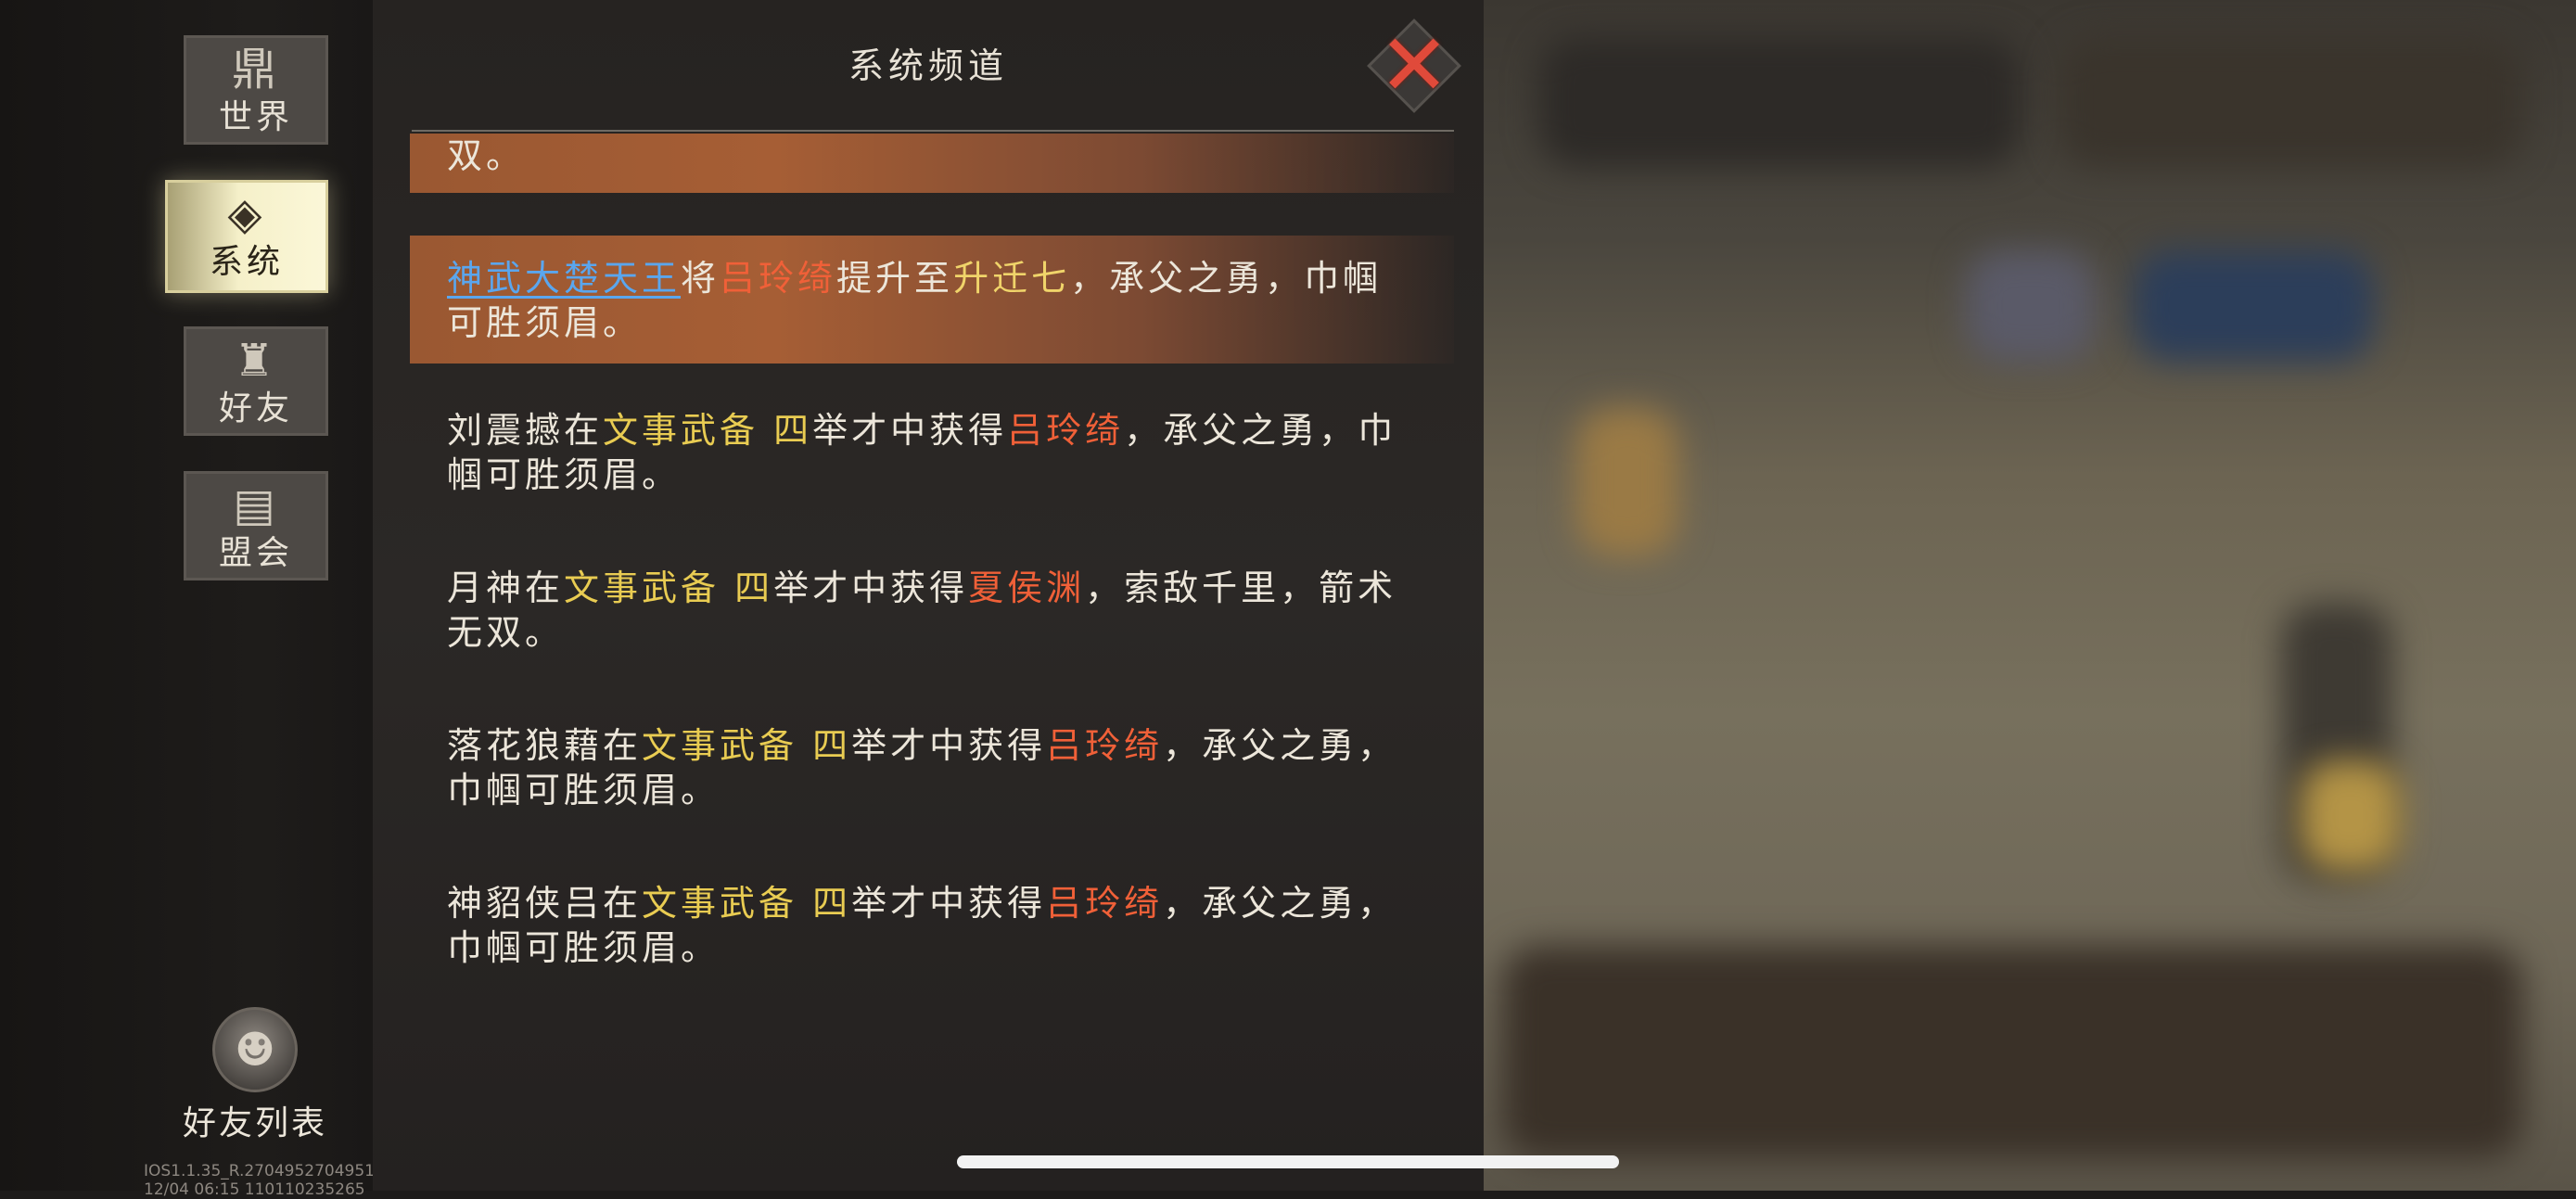 The width and height of the screenshot is (2576, 1199). I want to click on message-item: 刘震撼在文事武备 四举才中获得吕玲绮，承父之勇，巾帼可胜须眉。, so click(932, 453).